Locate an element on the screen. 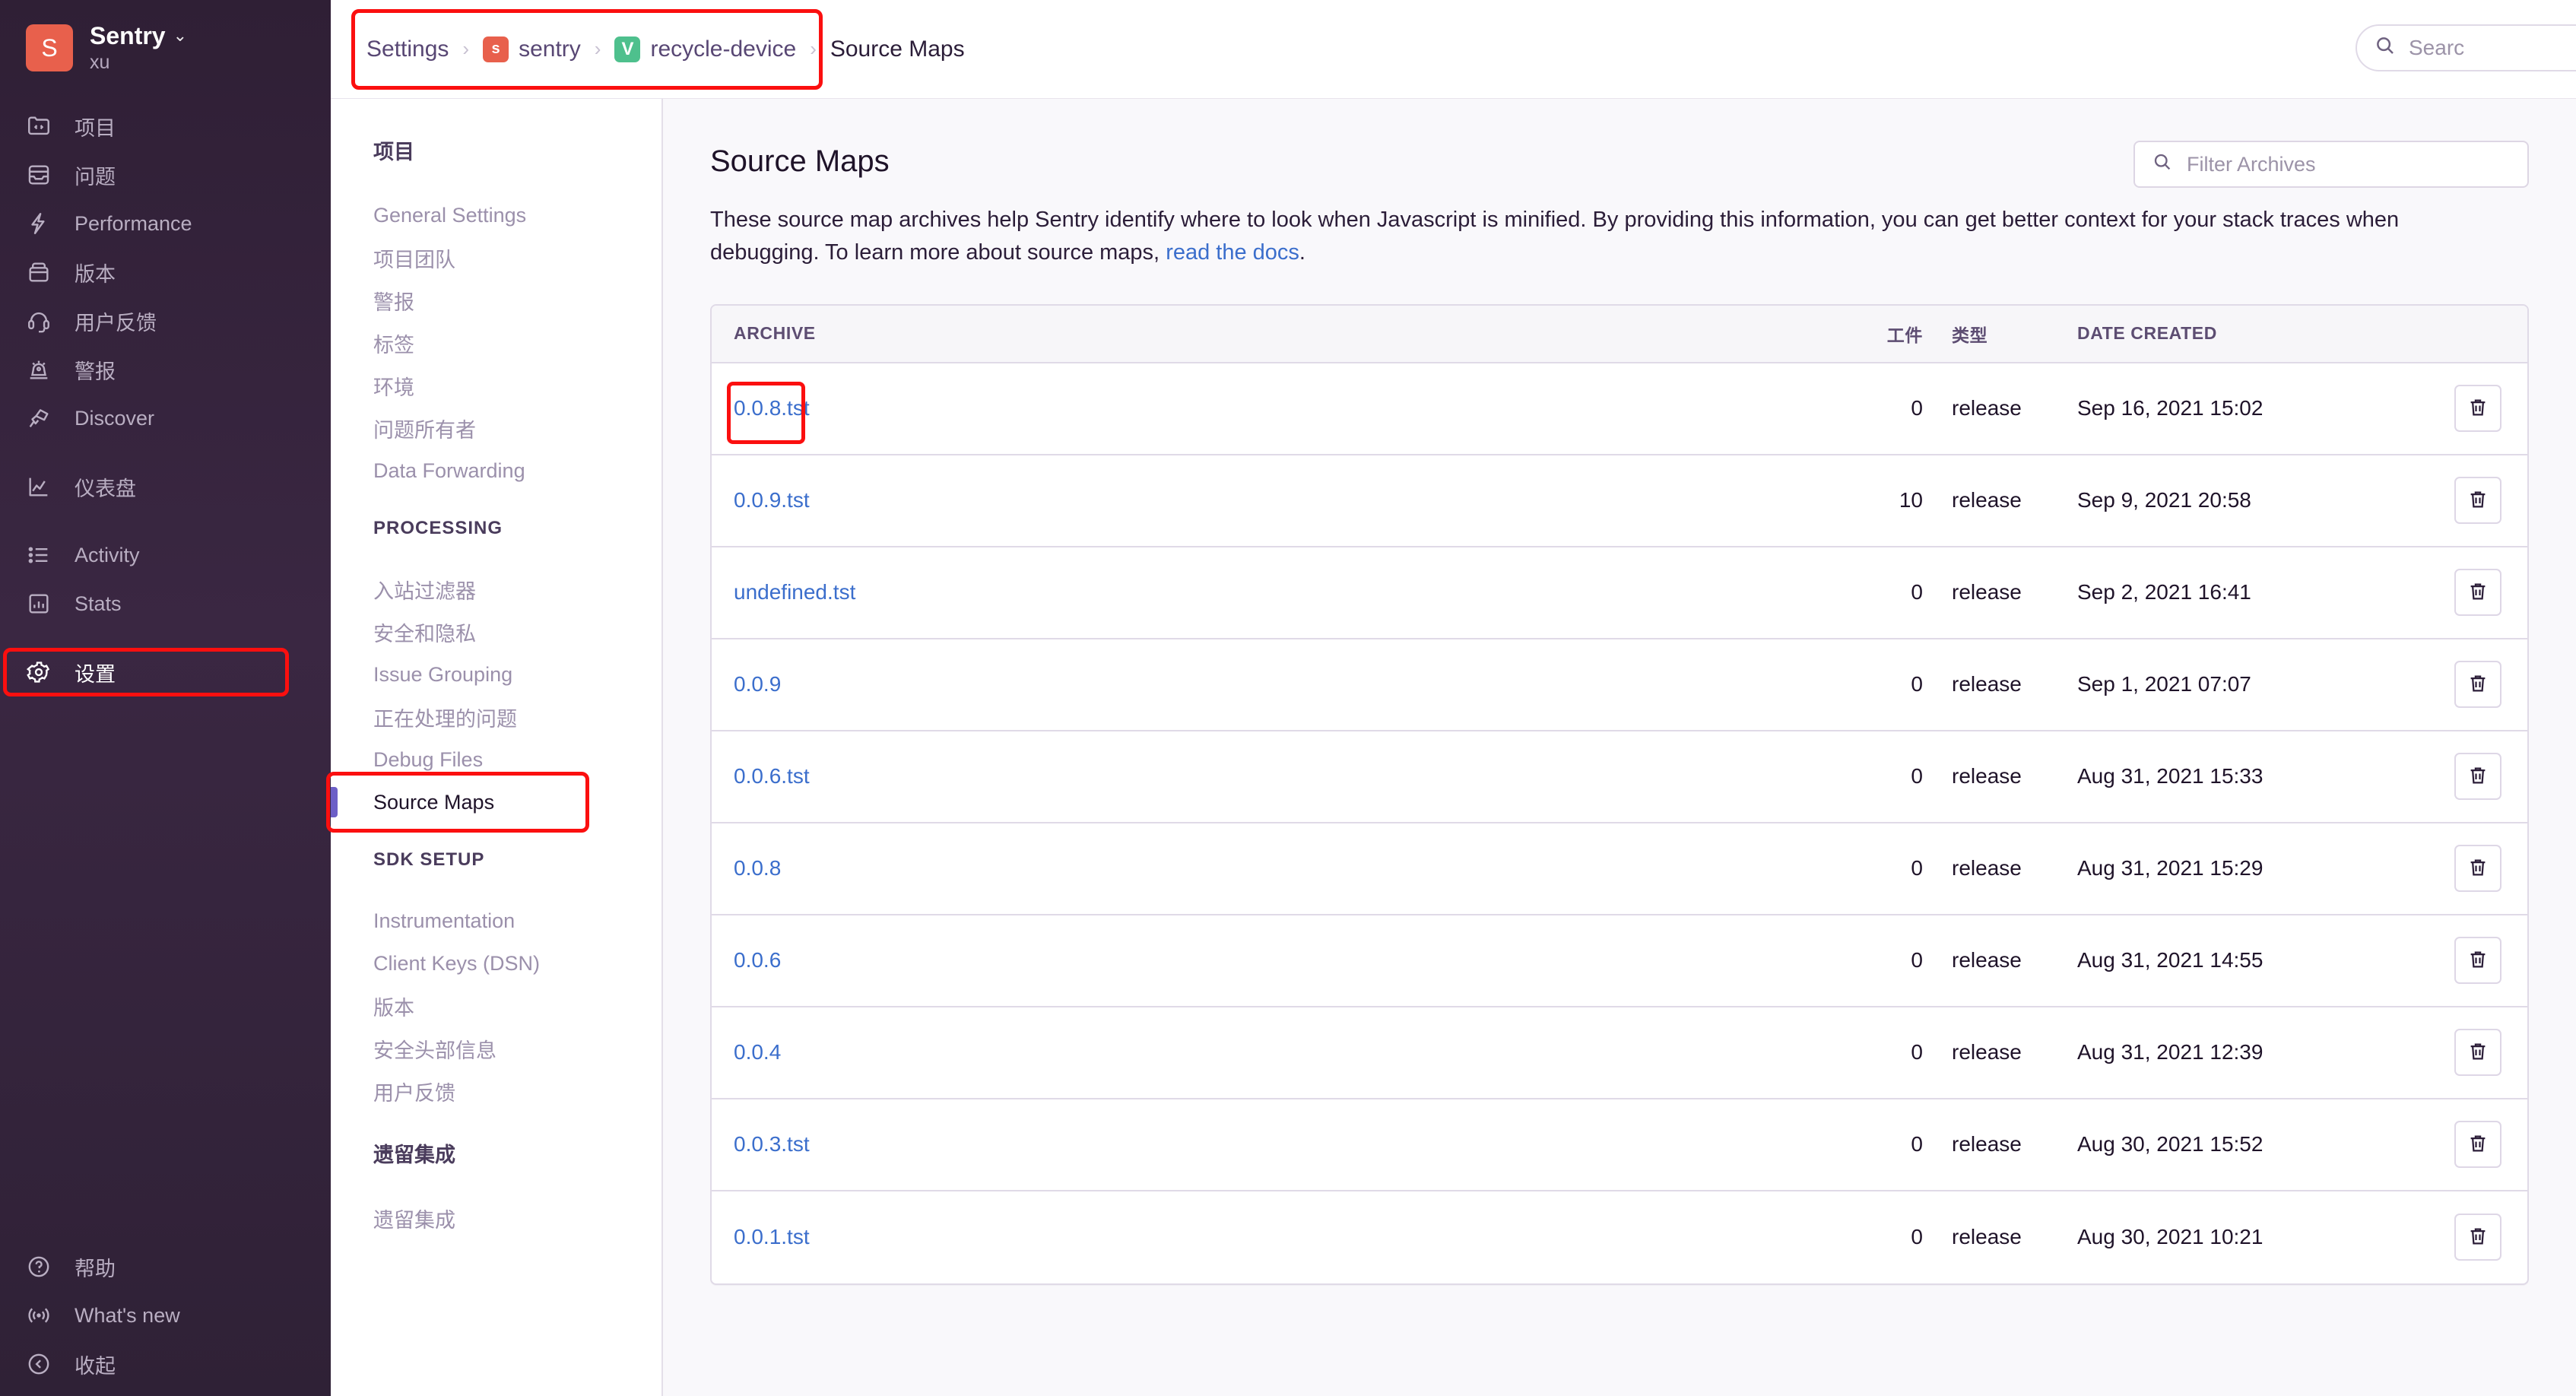 Image resolution: width=2576 pixels, height=1396 pixels. archive-link: 0.0.8 is located at coordinates (757, 868).